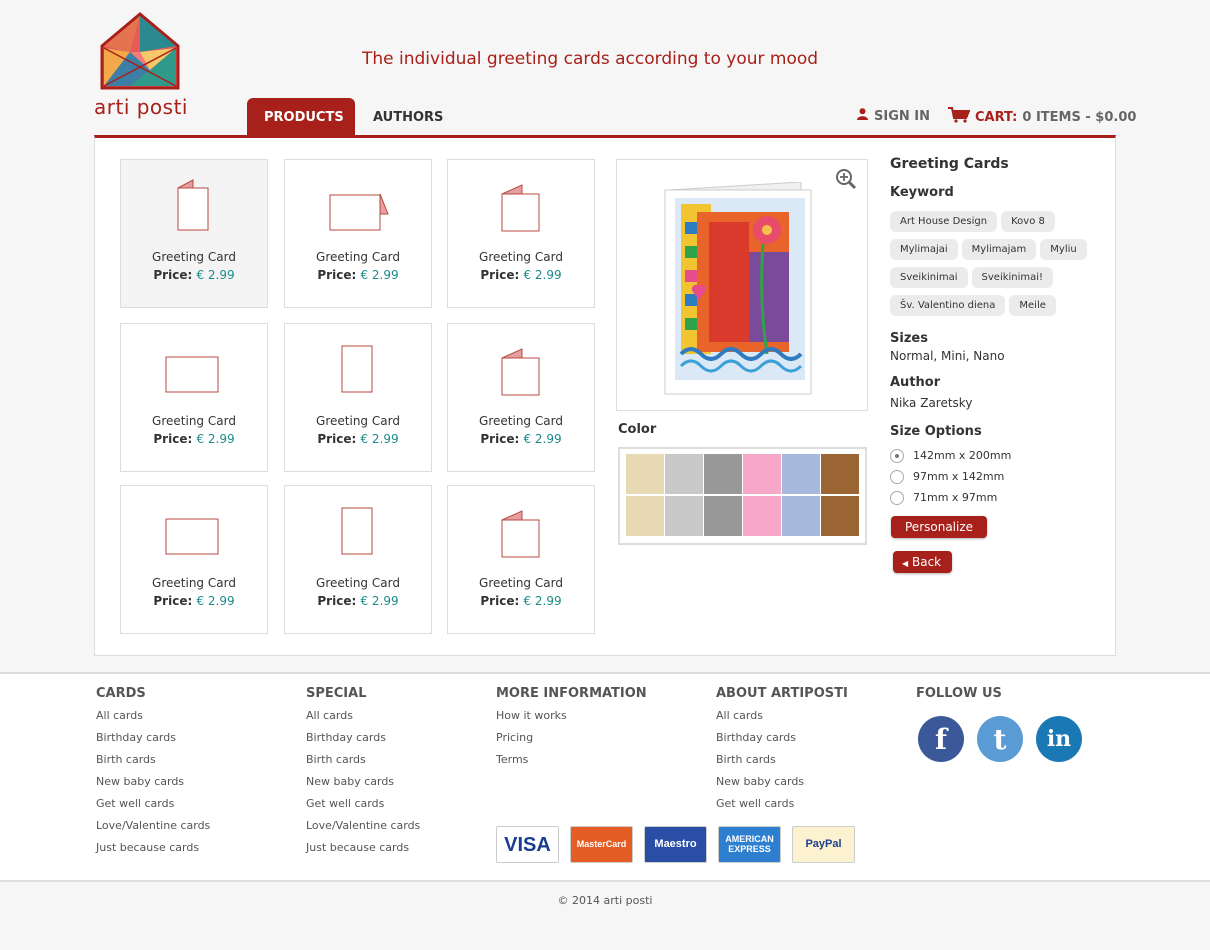 Image resolution: width=1210 pixels, height=950 pixels. Describe the element at coordinates (996, 117) in the screenshot. I see `cart-label: CART:` at that location.